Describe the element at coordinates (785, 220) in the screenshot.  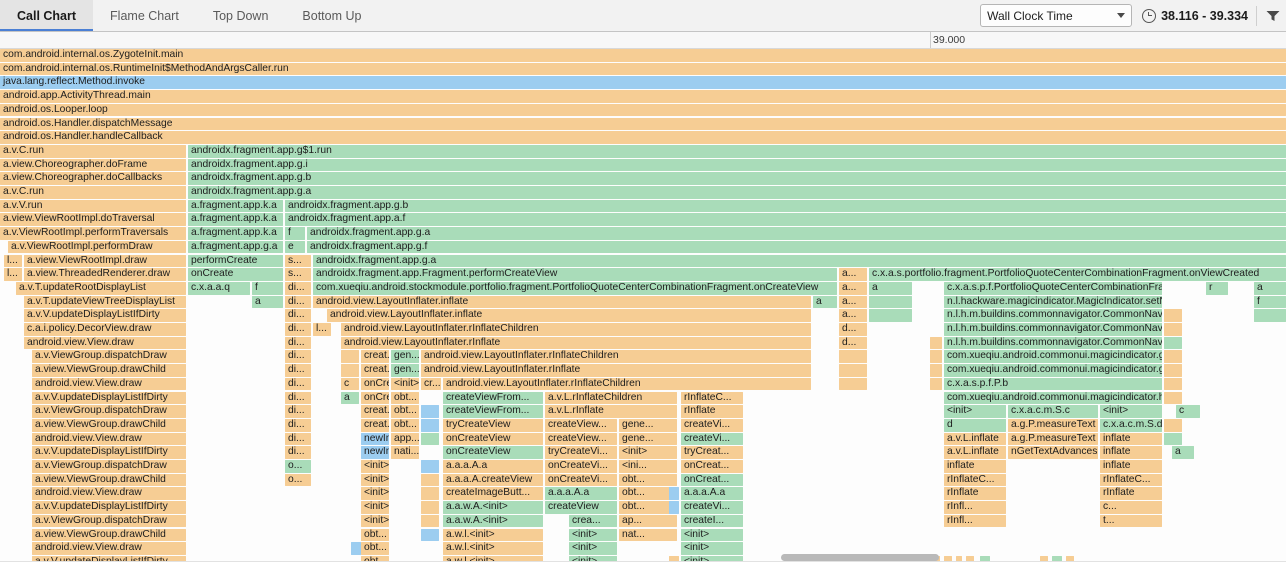
I see `call-chart-node: androidx.fragment.app.a.f` at that location.